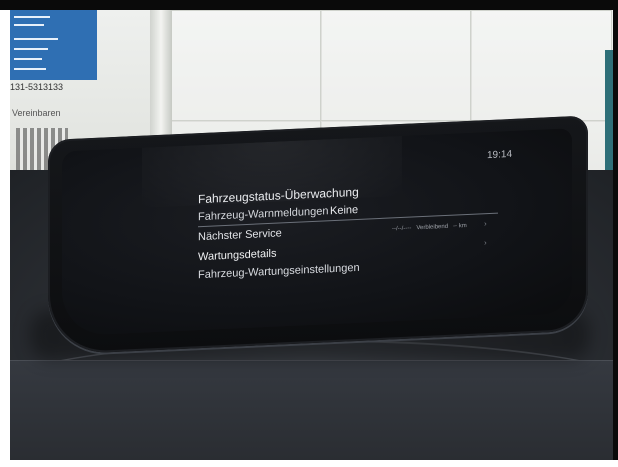  Describe the element at coordinates (36, 113) in the screenshot. I see `sign-appointment-text: Vereinbaren` at that location.